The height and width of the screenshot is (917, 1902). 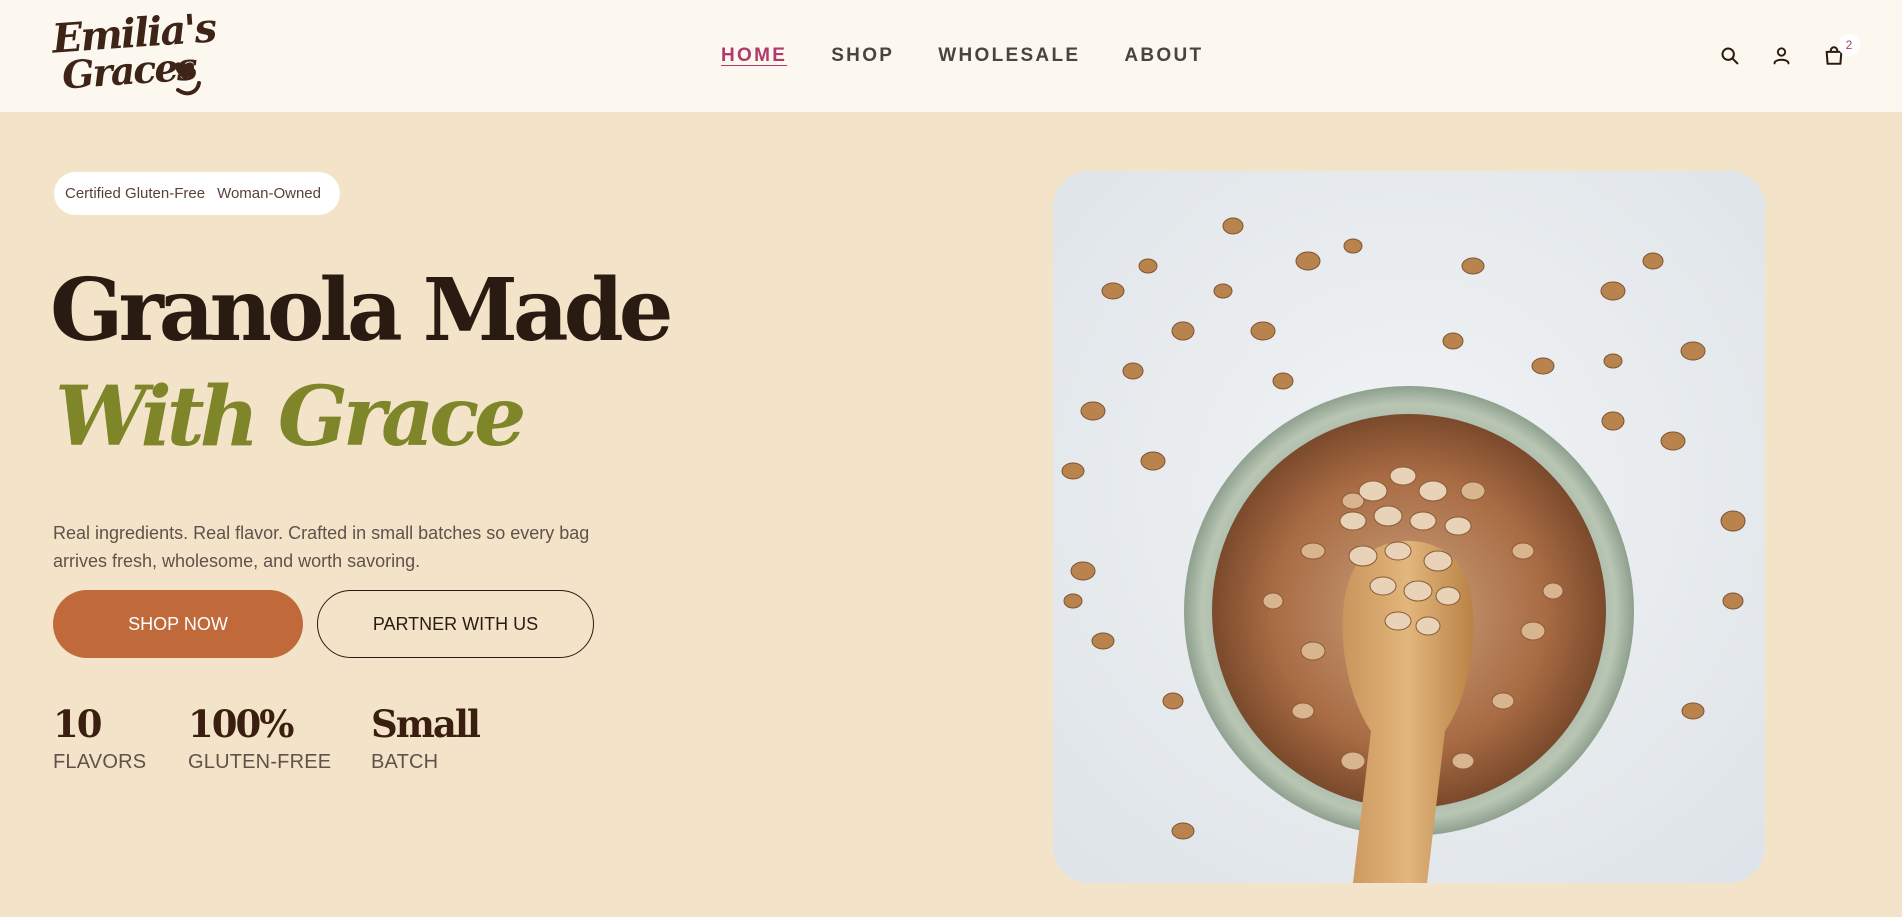 What do you see at coordinates (78, 724) in the screenshot?
I see `stat-value: 10` at bounding box center [78, 724].